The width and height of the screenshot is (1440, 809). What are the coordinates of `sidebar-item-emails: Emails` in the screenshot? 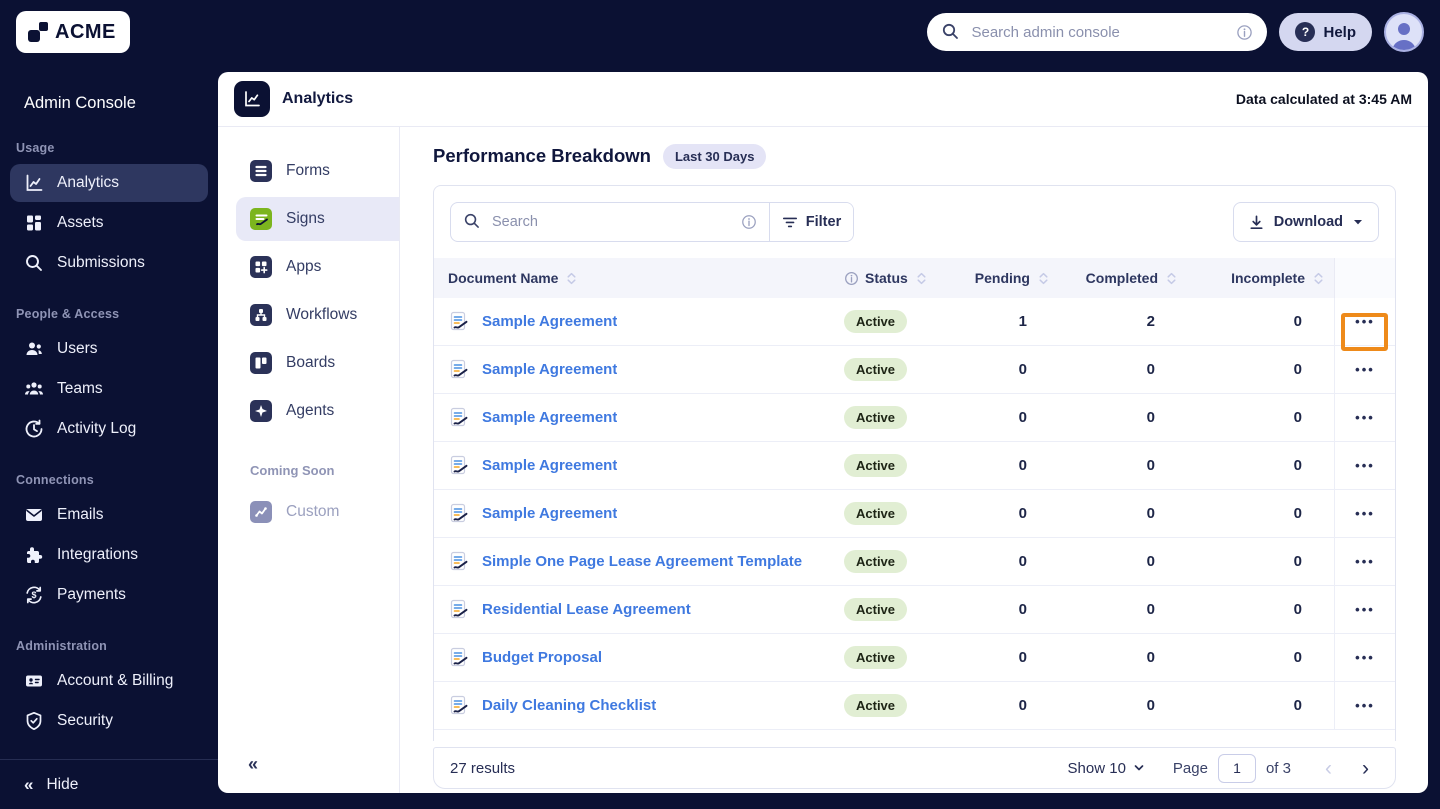 It's located at (109, 515).